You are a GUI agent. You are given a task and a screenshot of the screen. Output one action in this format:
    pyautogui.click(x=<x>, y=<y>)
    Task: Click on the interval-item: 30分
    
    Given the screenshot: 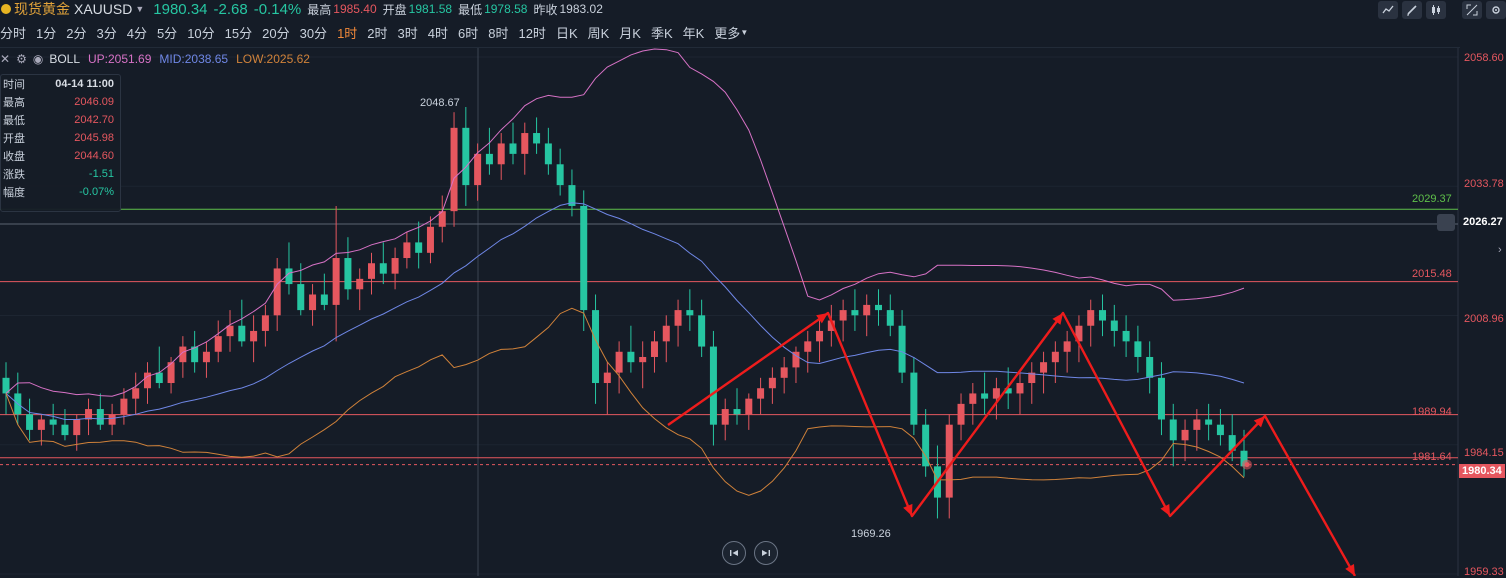 What is the action you would take?
    pyautogui.click(x=313, y=32)
    